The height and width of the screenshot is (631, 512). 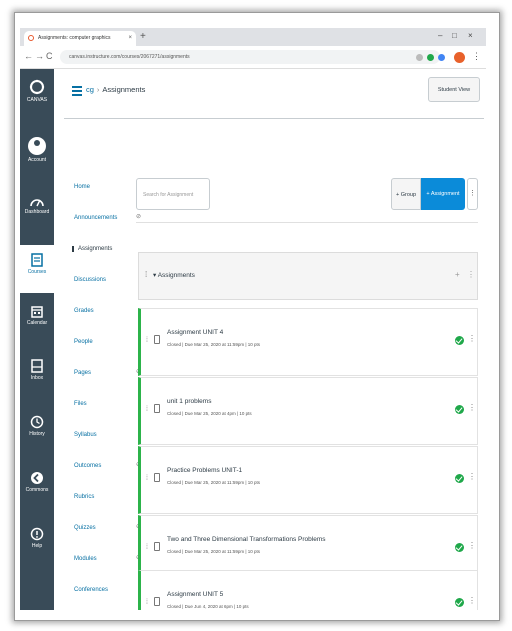 What do you see at coordinates (37, 260) in the screenshot?
I see `courses-icon` at bounding box center [37, 260].